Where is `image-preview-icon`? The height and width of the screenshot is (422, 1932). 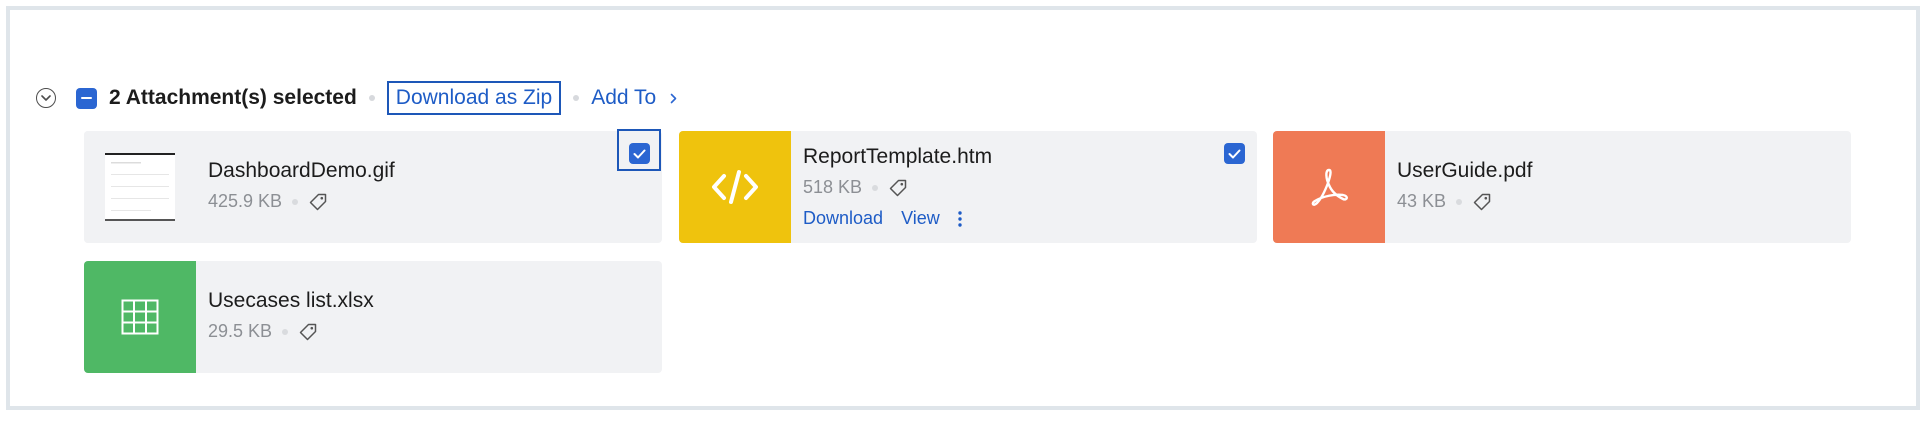 image-preview-icon is located at coordinates (140, 187).